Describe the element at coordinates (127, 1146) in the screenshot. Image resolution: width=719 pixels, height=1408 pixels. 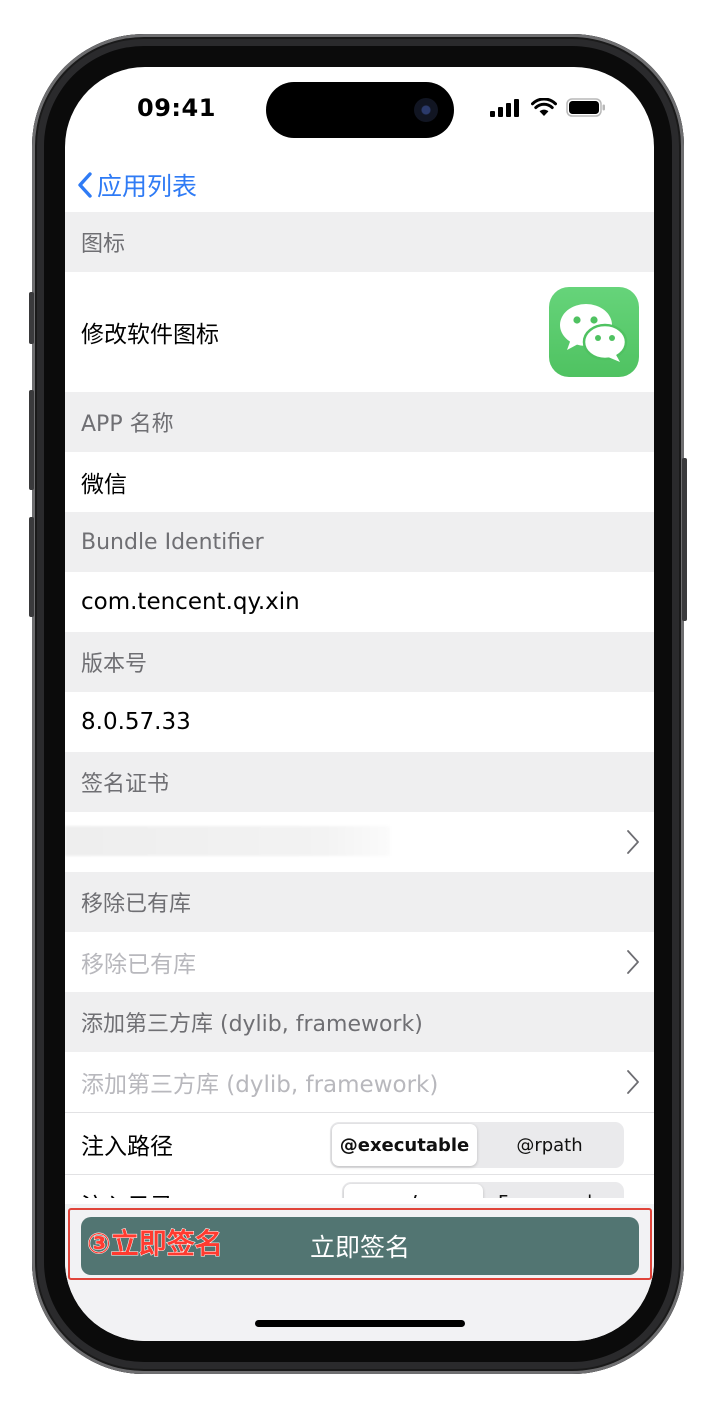
I see `inject-path-label: 注入路径` at that location.